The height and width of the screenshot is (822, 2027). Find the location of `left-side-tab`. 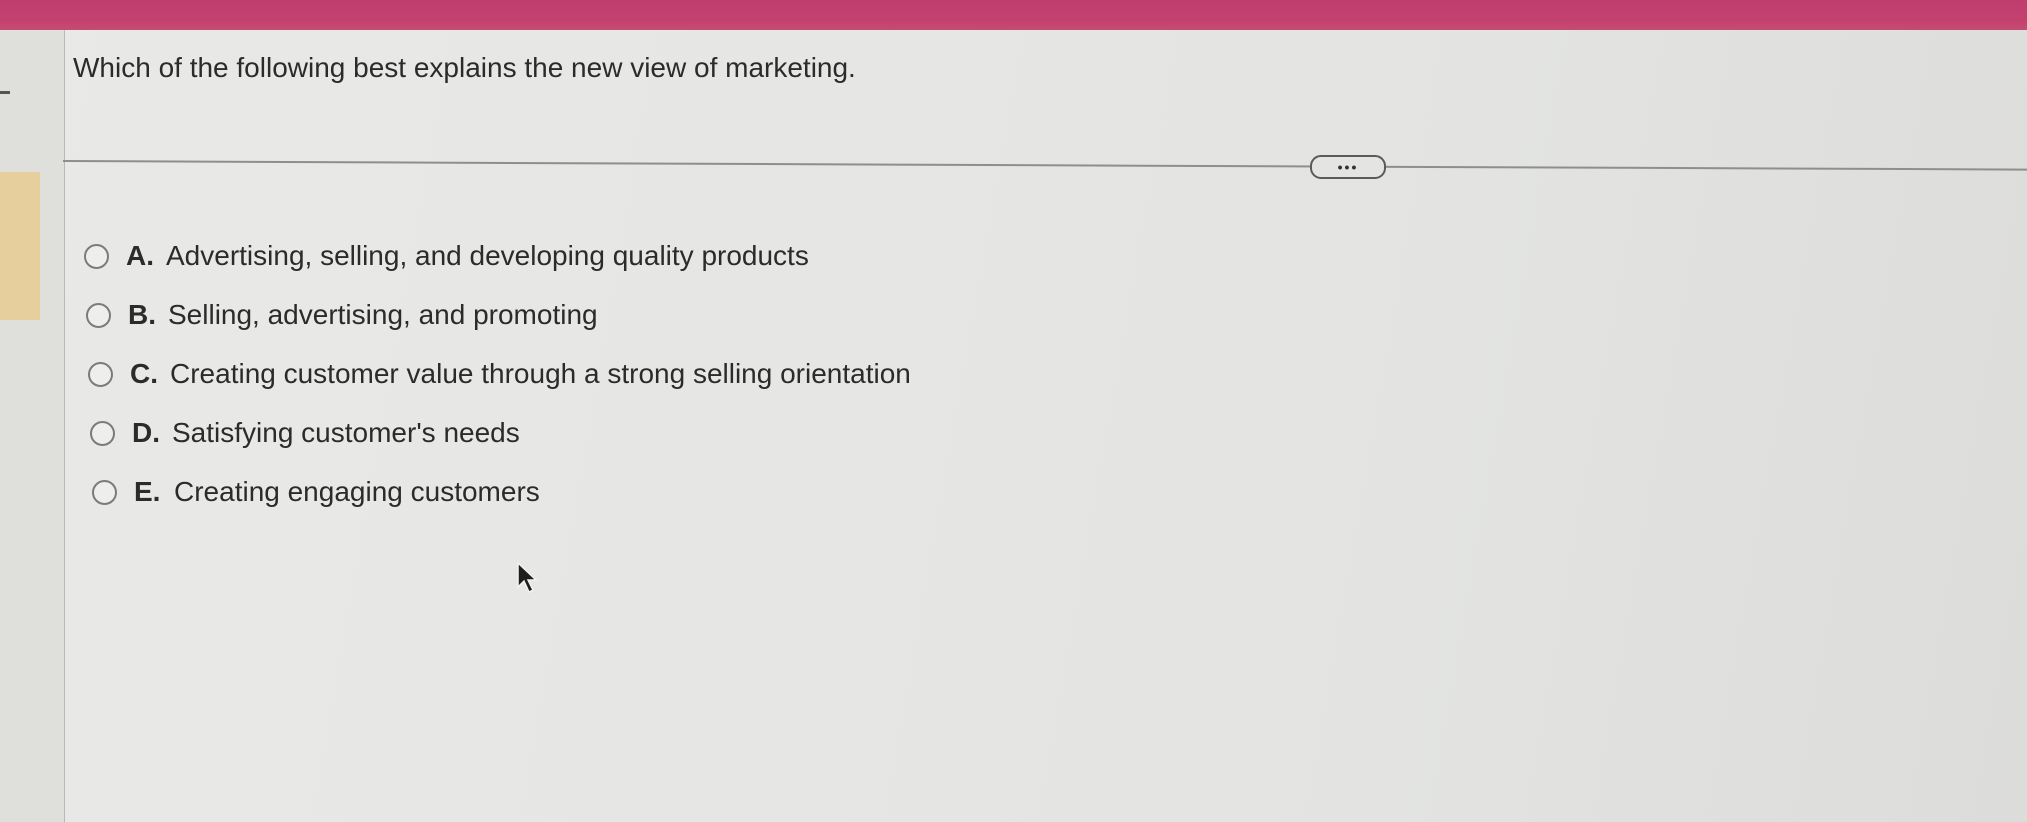

left-side-tab is located at coordinates (20, 246).